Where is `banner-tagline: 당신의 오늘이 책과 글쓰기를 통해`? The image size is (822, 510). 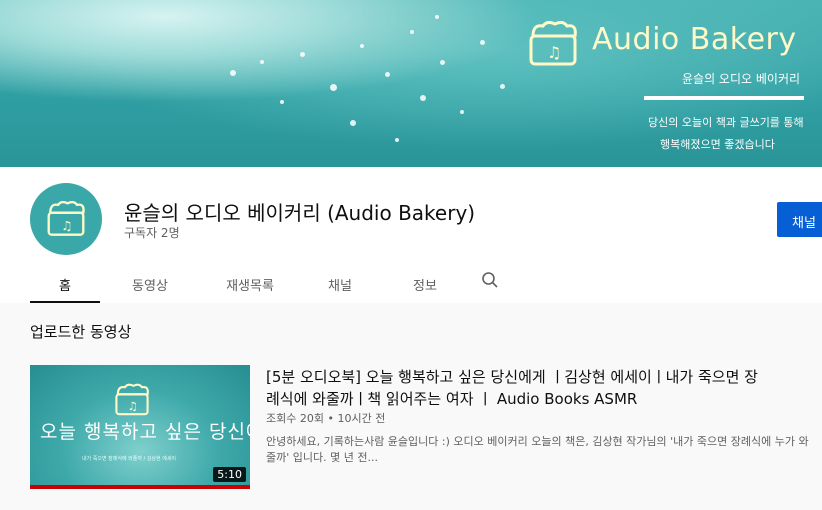 banner-tagline: 당신의 오늘이 책과 글쓰기를 통해 is located at coordinates (726, 122).